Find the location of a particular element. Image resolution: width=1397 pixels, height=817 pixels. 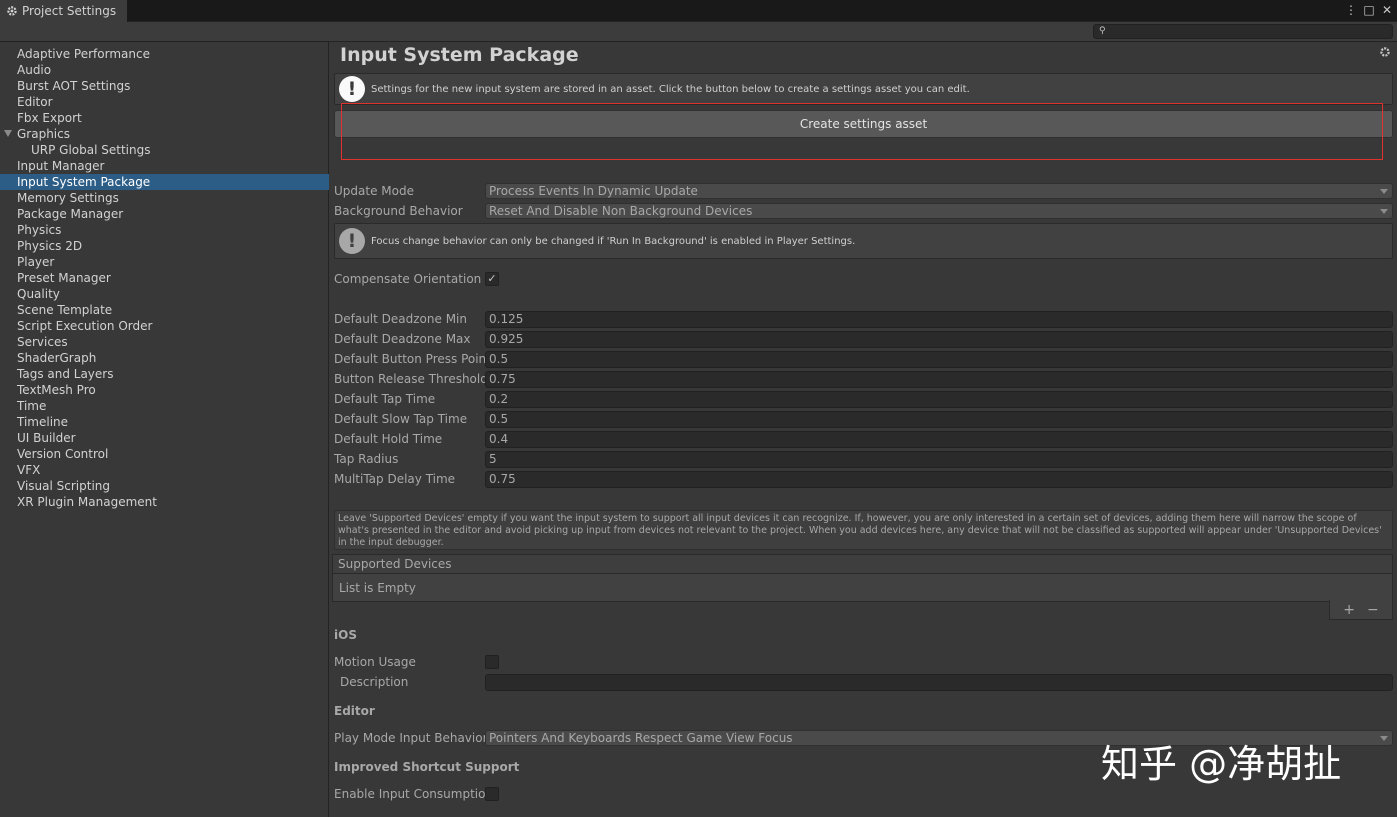

description-label: Description is located at coordinates (374, 682).